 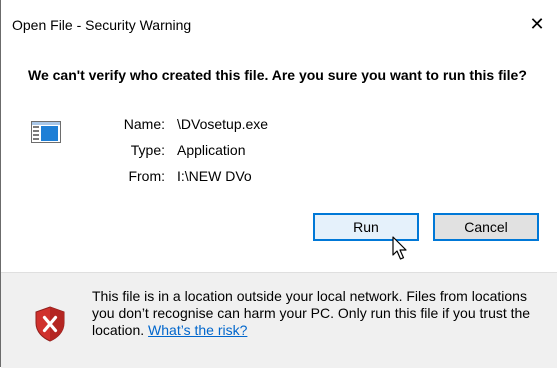 What do you see at coordinates (278, 178) in the screenshot?
I see `file-from-row: From: I:\NEW DVo` at bounding box center [278, 178].